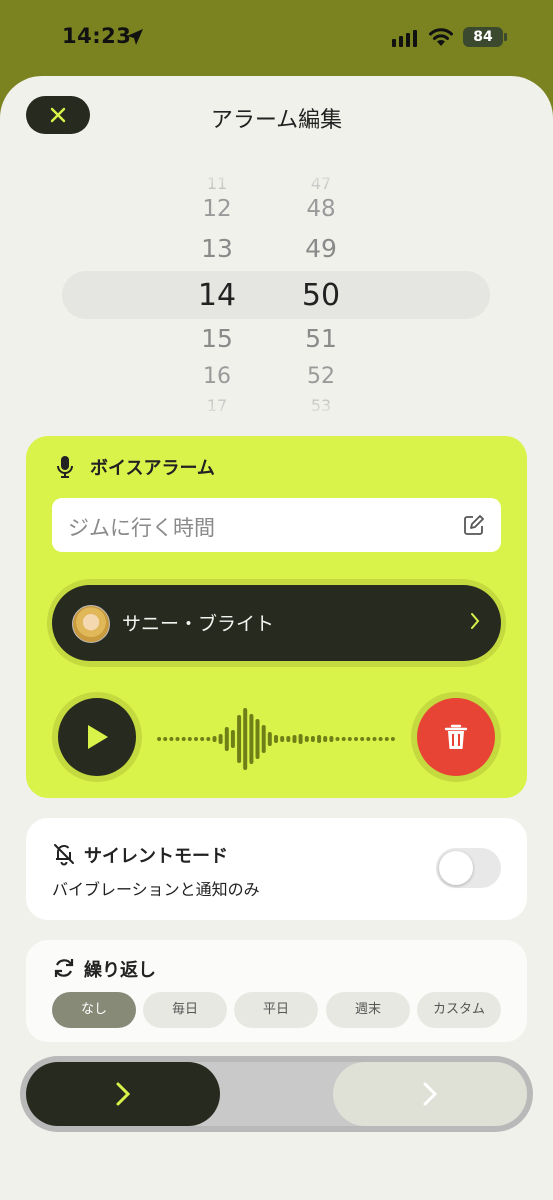 The image size is (553, 1200). What do you see at coordinates (152, 468) in the screenshot?
I see `voice-alarm-title: ボイスアラーム` at bounding box center [152, 468].